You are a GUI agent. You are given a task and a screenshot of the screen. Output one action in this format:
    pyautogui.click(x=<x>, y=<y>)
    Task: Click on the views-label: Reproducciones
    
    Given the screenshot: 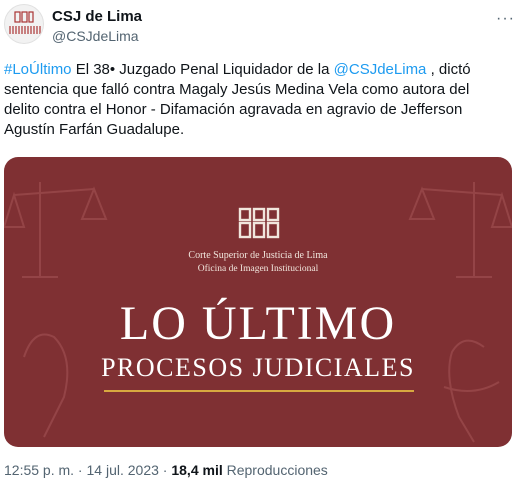 What is the action you would take?
    pyautogui.click(x=275, y=470)
    